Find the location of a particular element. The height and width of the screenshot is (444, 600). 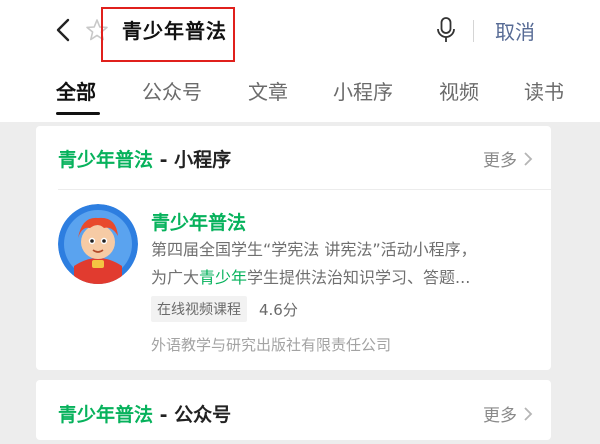

description-line: 第四届全国学生“学宪法 讲宪法”活动小程序， is located at coordinates (314, 249).